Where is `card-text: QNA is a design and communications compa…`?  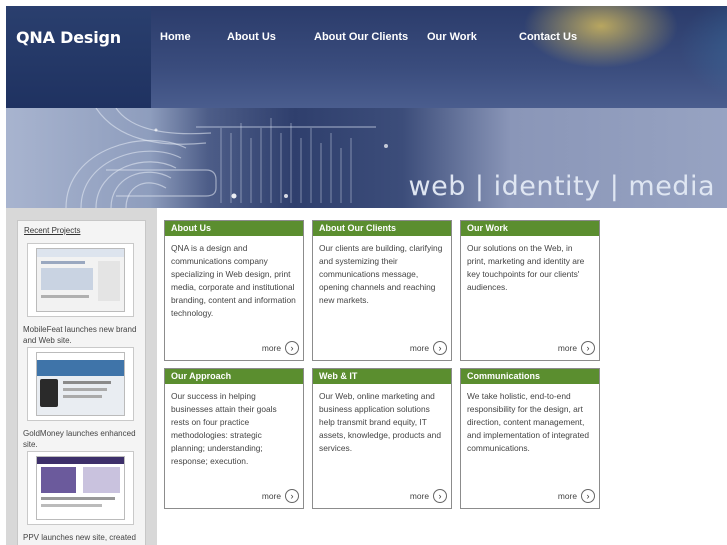 card-text: QNA is a design and communications compa… is located at coordinates (233, 280).